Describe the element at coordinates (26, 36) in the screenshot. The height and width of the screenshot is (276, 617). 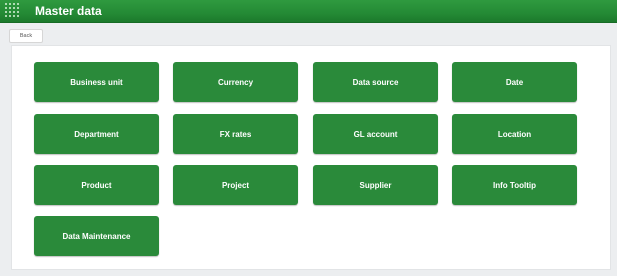
I see `back-button: Back` at that location.